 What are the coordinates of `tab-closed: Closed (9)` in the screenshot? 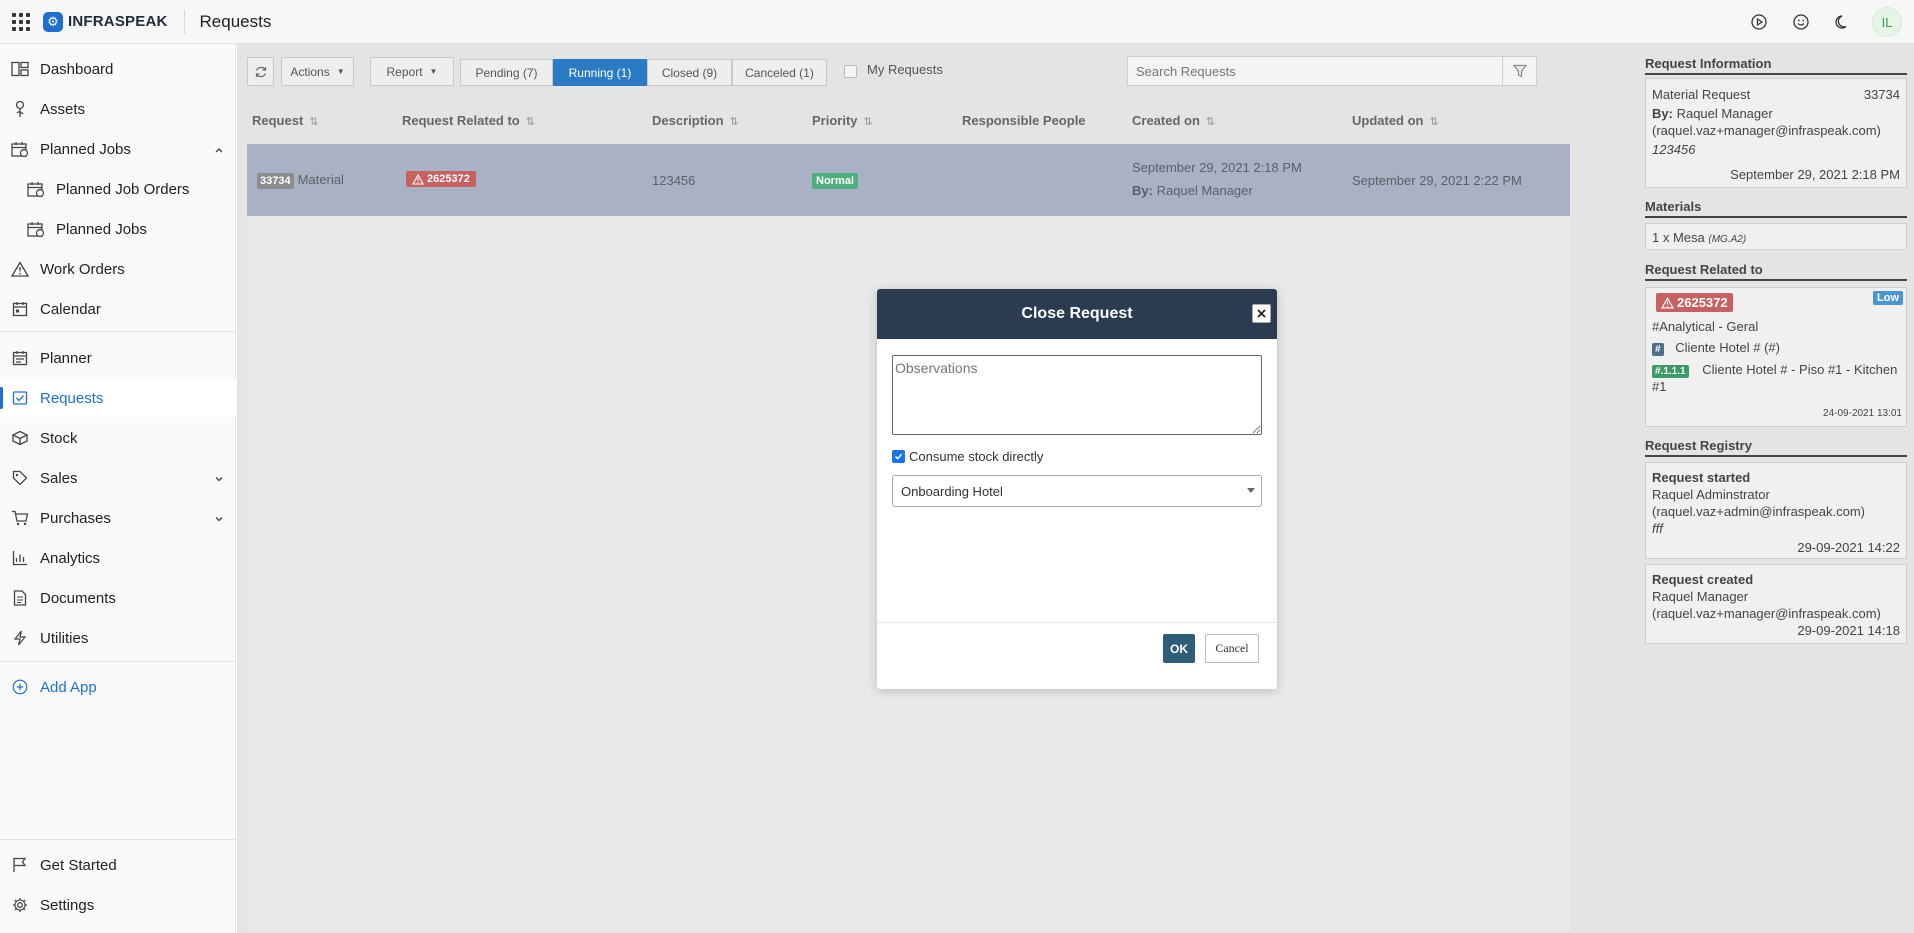 It's located at (689, 72).